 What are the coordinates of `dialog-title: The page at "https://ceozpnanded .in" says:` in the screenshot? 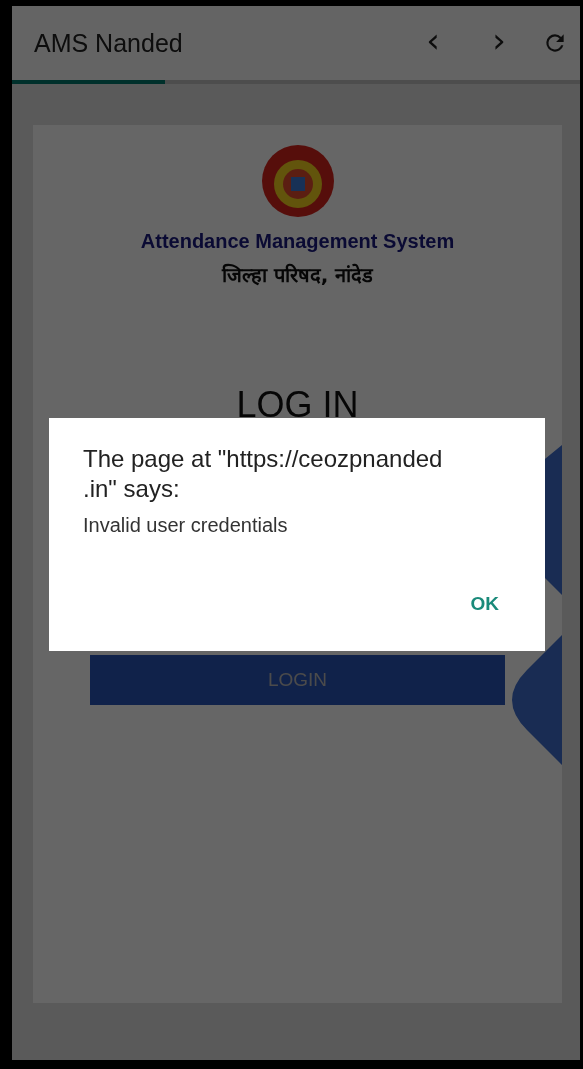 It's located at (263, 474).